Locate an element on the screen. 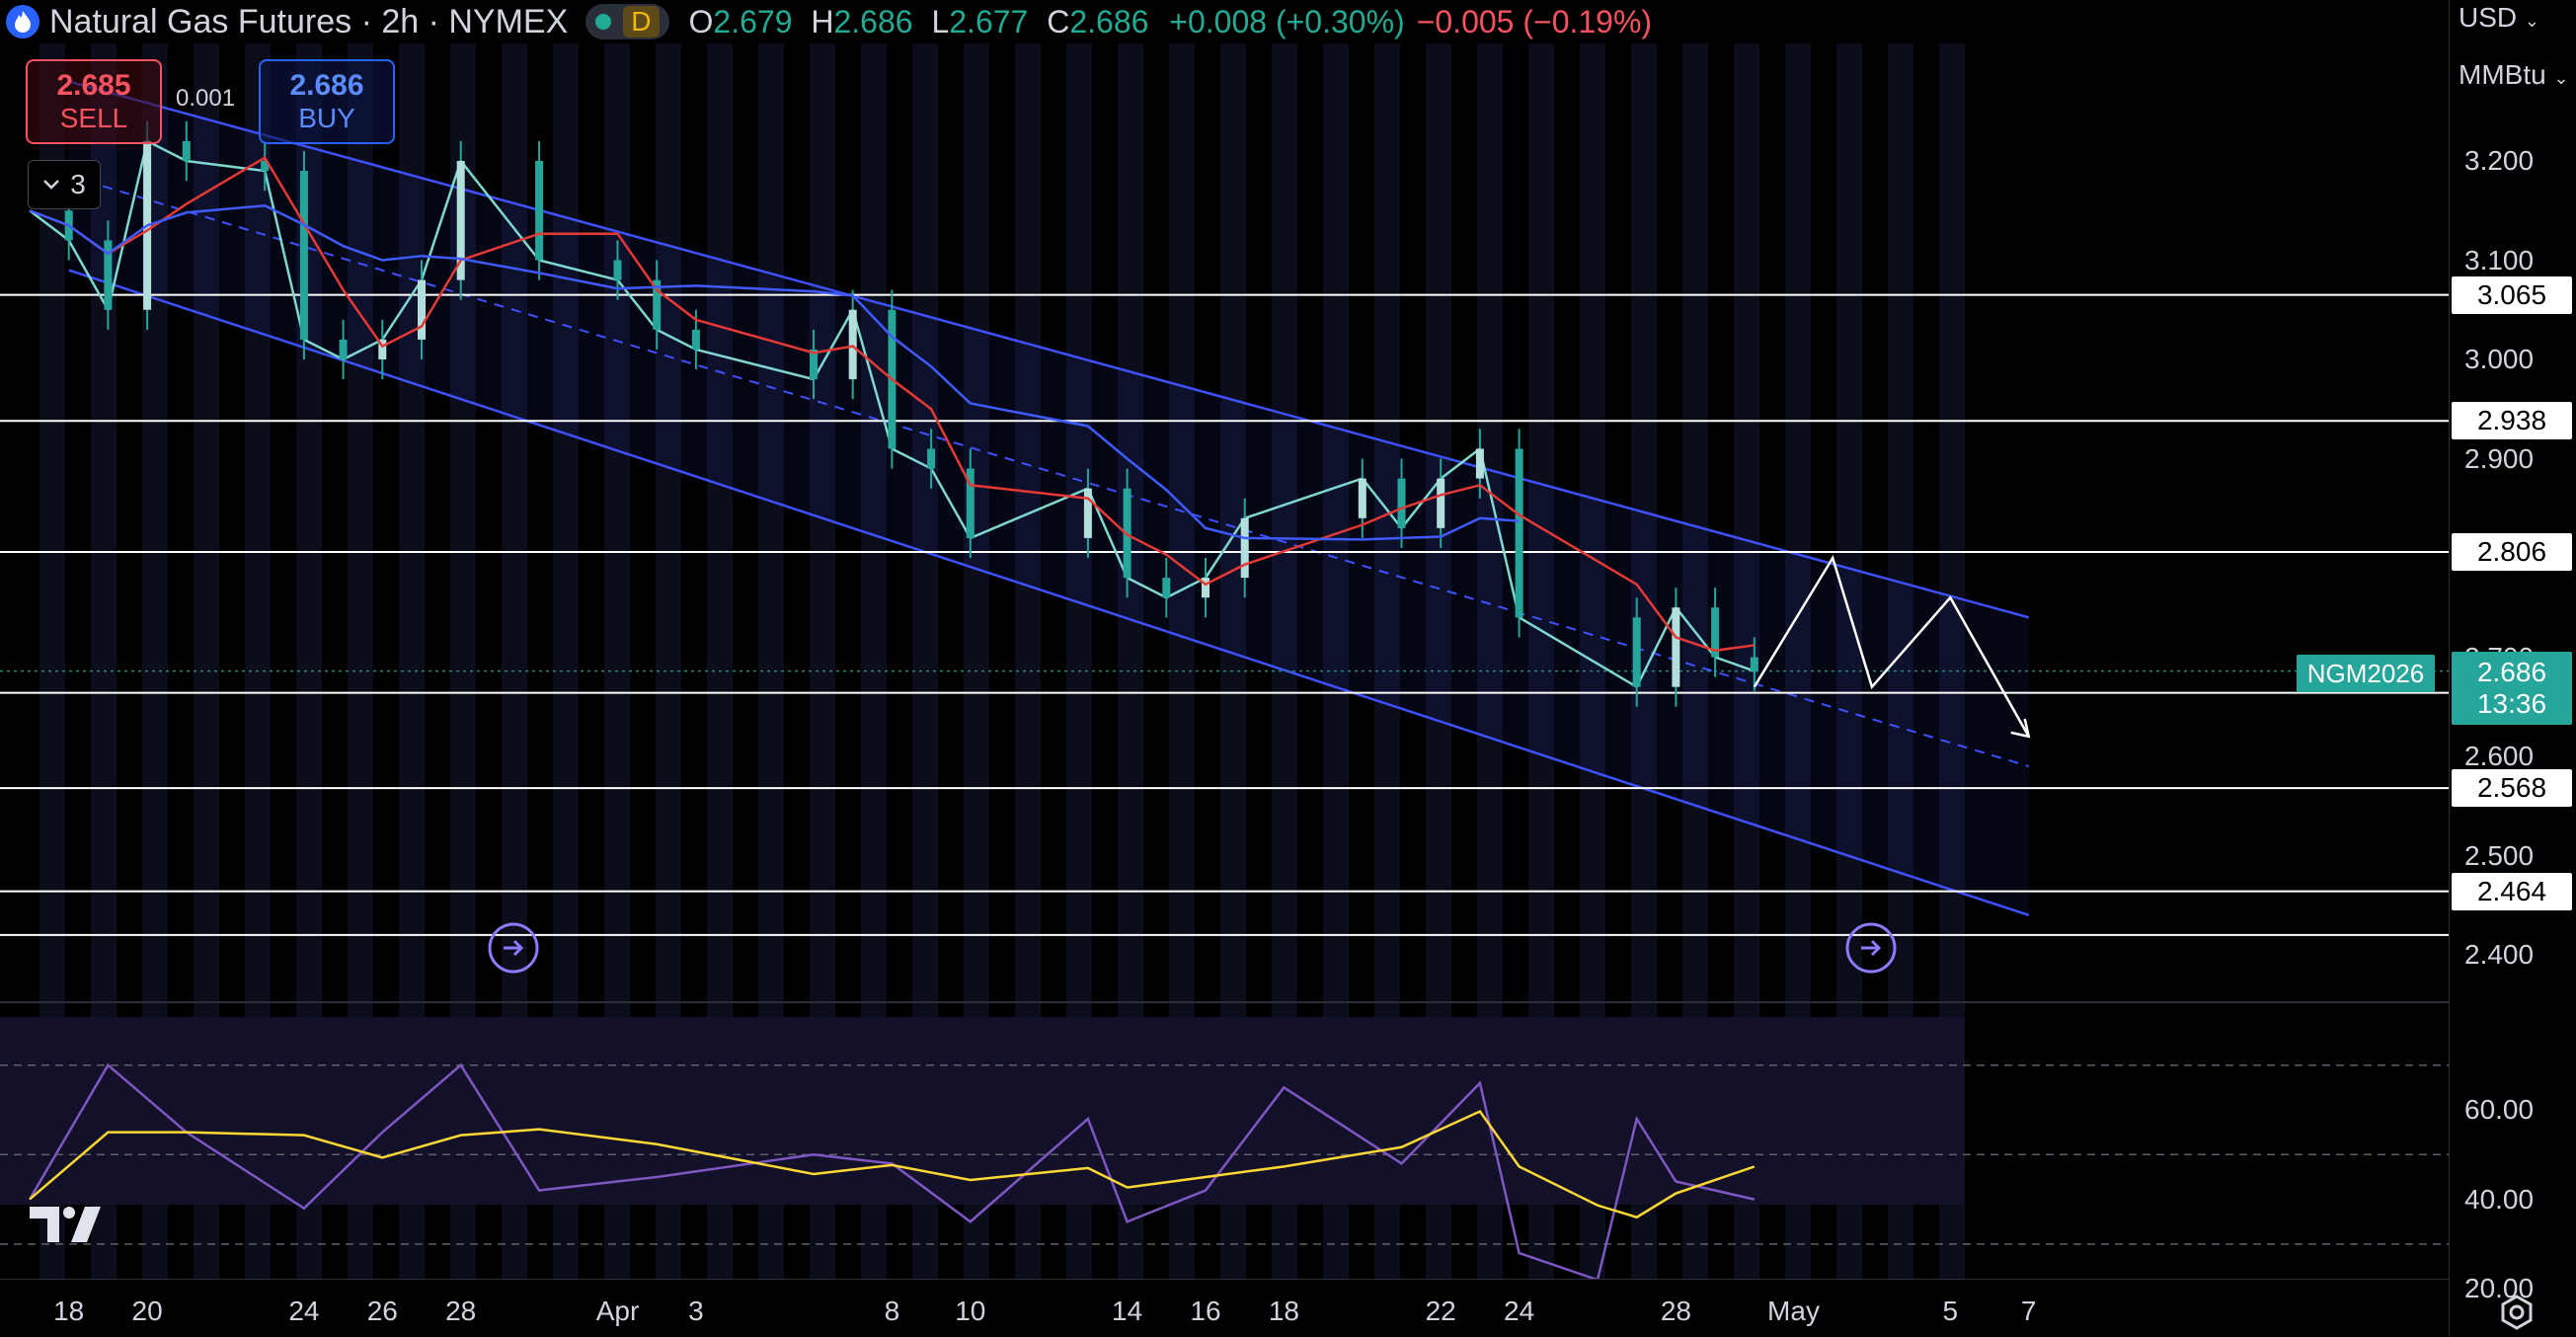  time-tick-label: 14 is located at coordinates (1127, 1311).